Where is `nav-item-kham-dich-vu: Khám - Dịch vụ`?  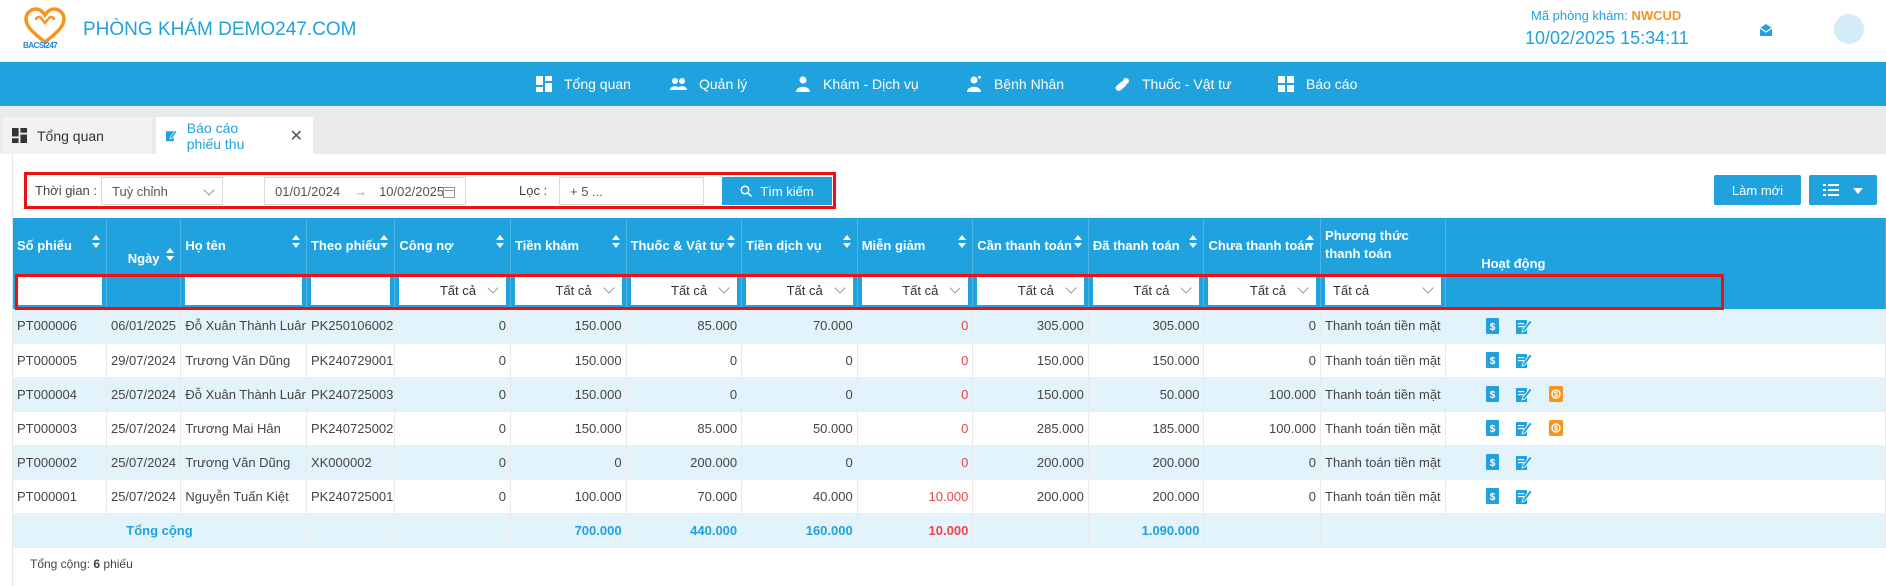 nav-item-kham-dich-vu: Khám - Dịch vụ is located at coordinates (857, 84).